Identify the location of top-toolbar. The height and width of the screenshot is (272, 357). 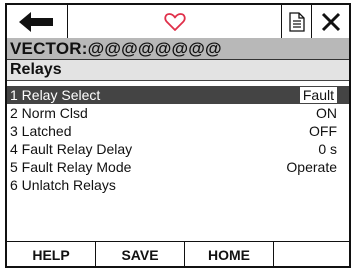
(178, 22).